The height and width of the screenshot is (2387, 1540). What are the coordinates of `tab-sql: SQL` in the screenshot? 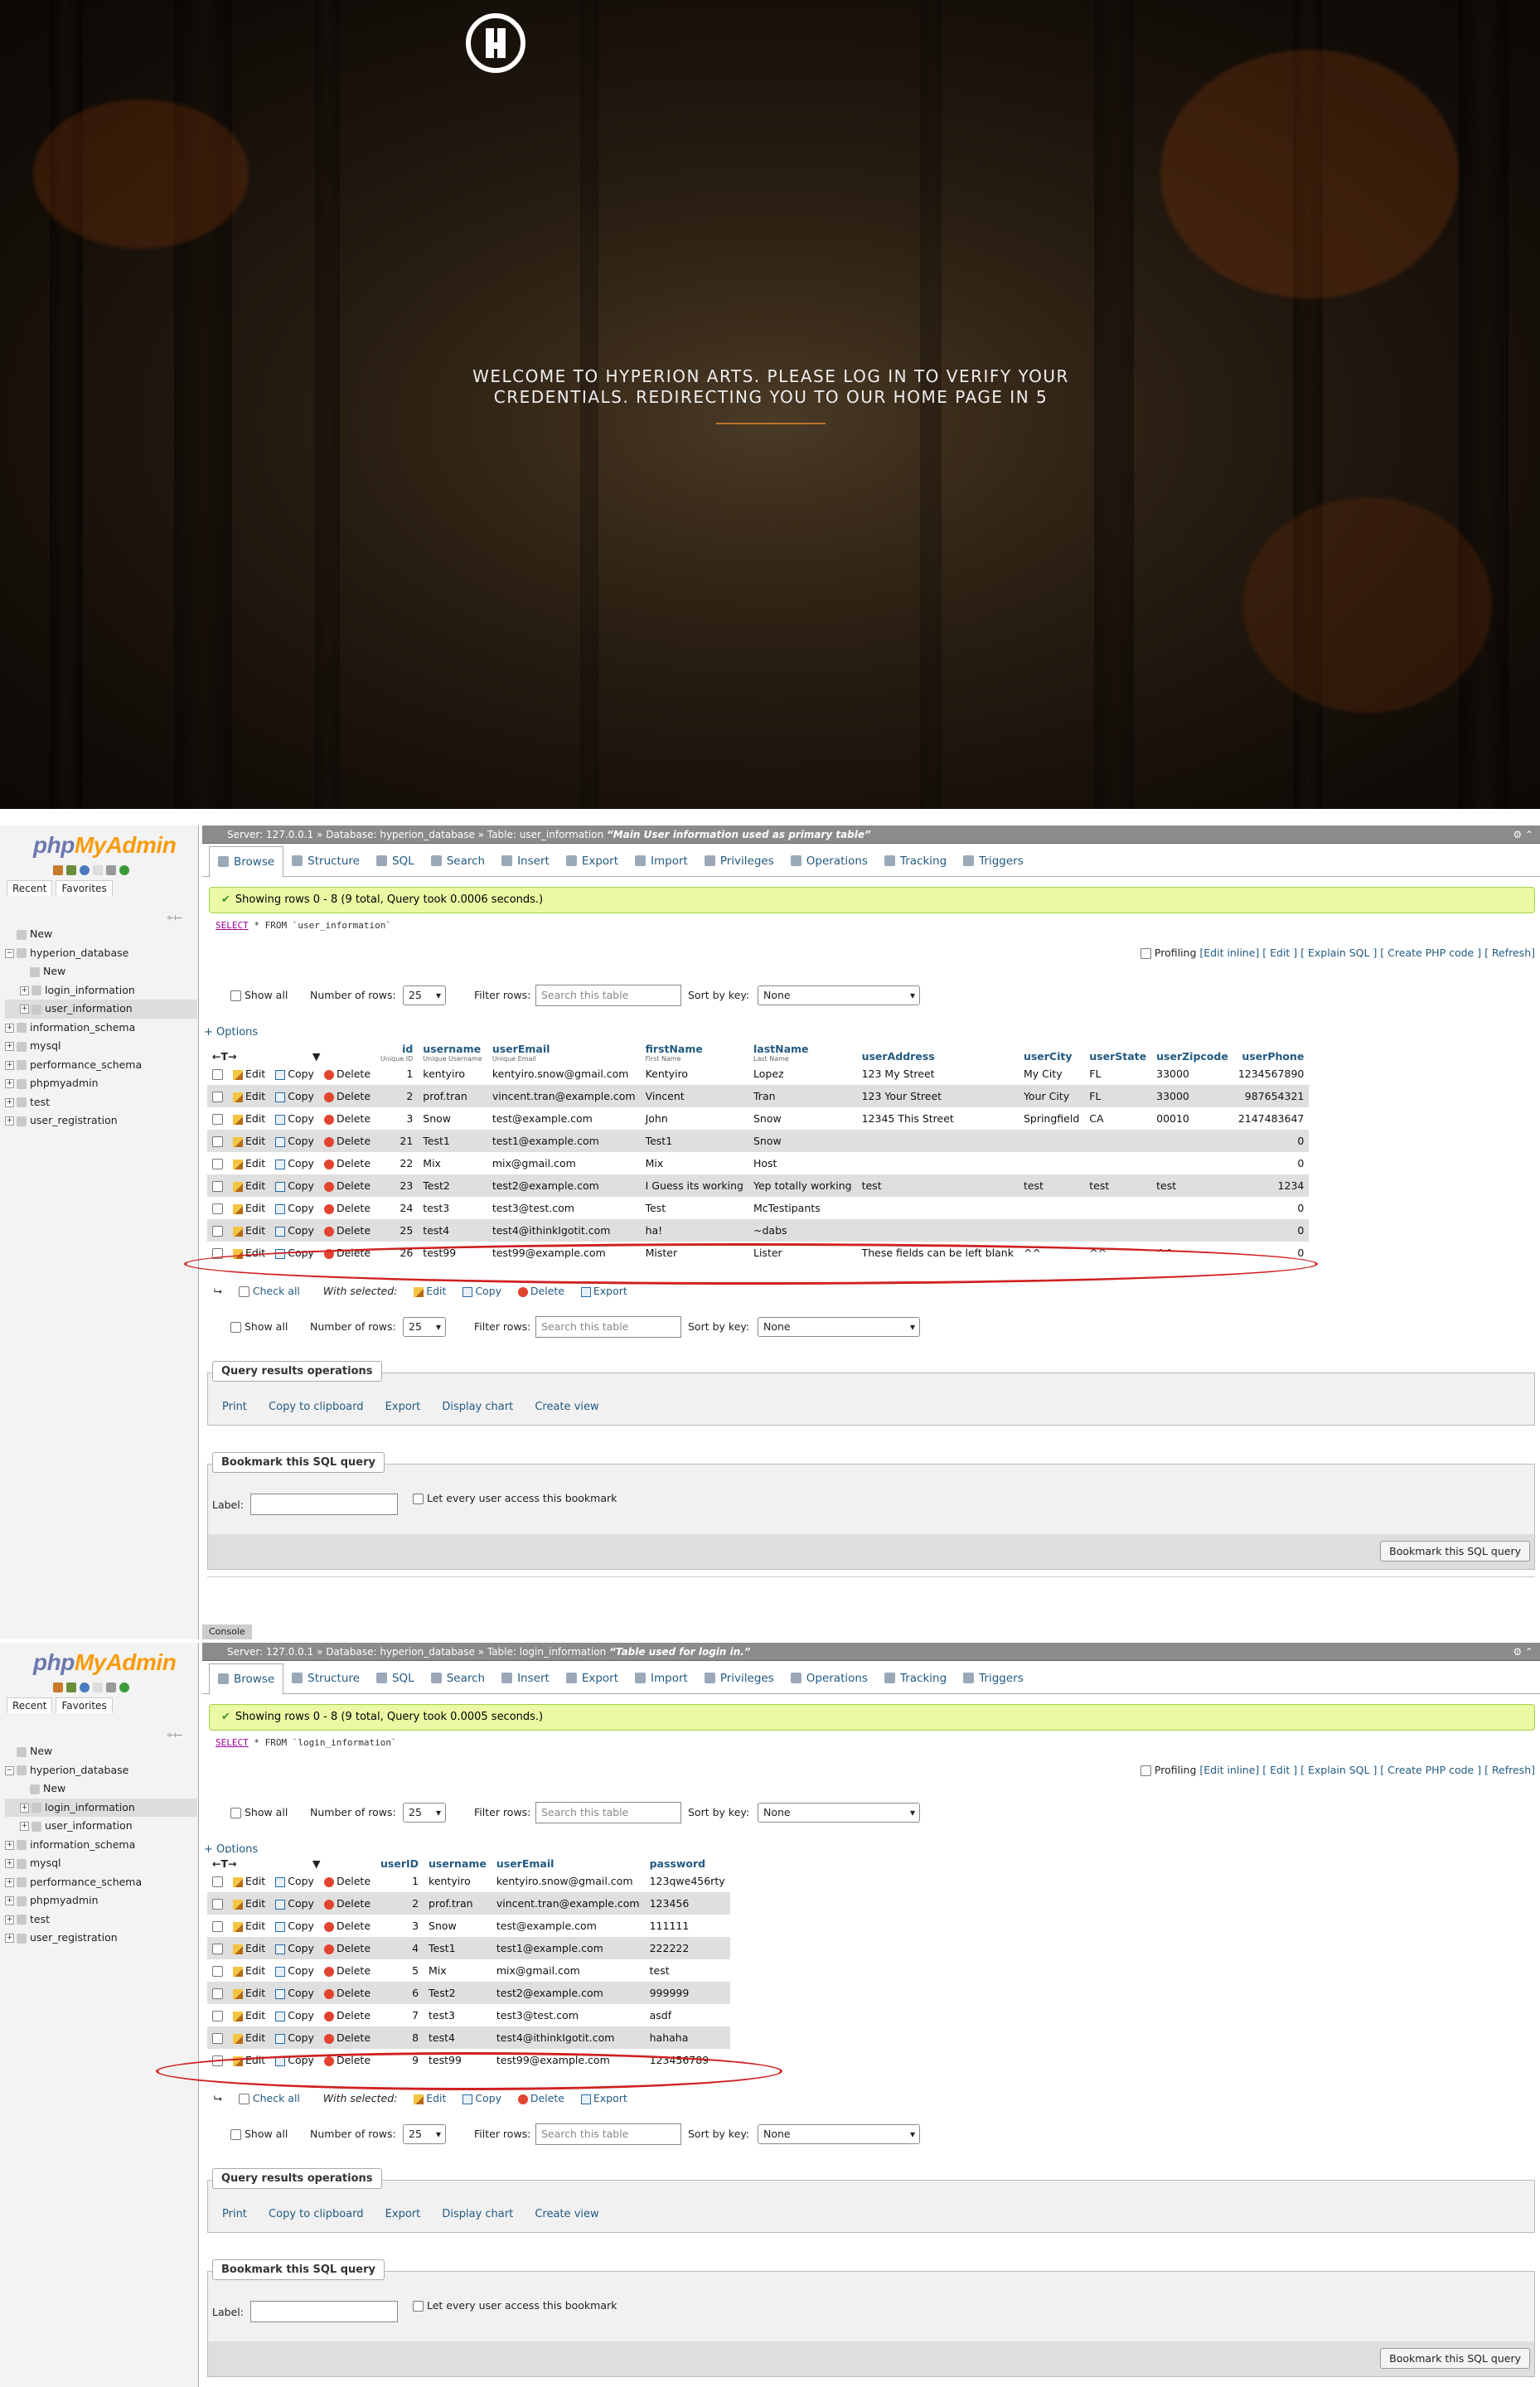 It's located at (396, 861).